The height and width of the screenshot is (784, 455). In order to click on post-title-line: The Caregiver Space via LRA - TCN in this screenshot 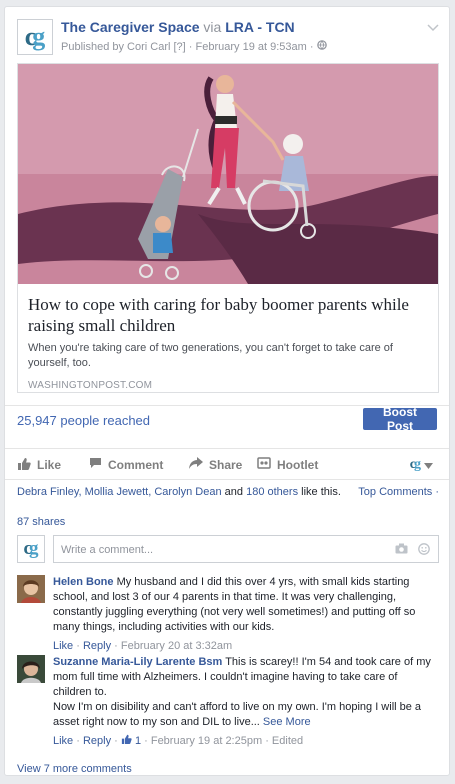, I will do `click(178, 27)`.